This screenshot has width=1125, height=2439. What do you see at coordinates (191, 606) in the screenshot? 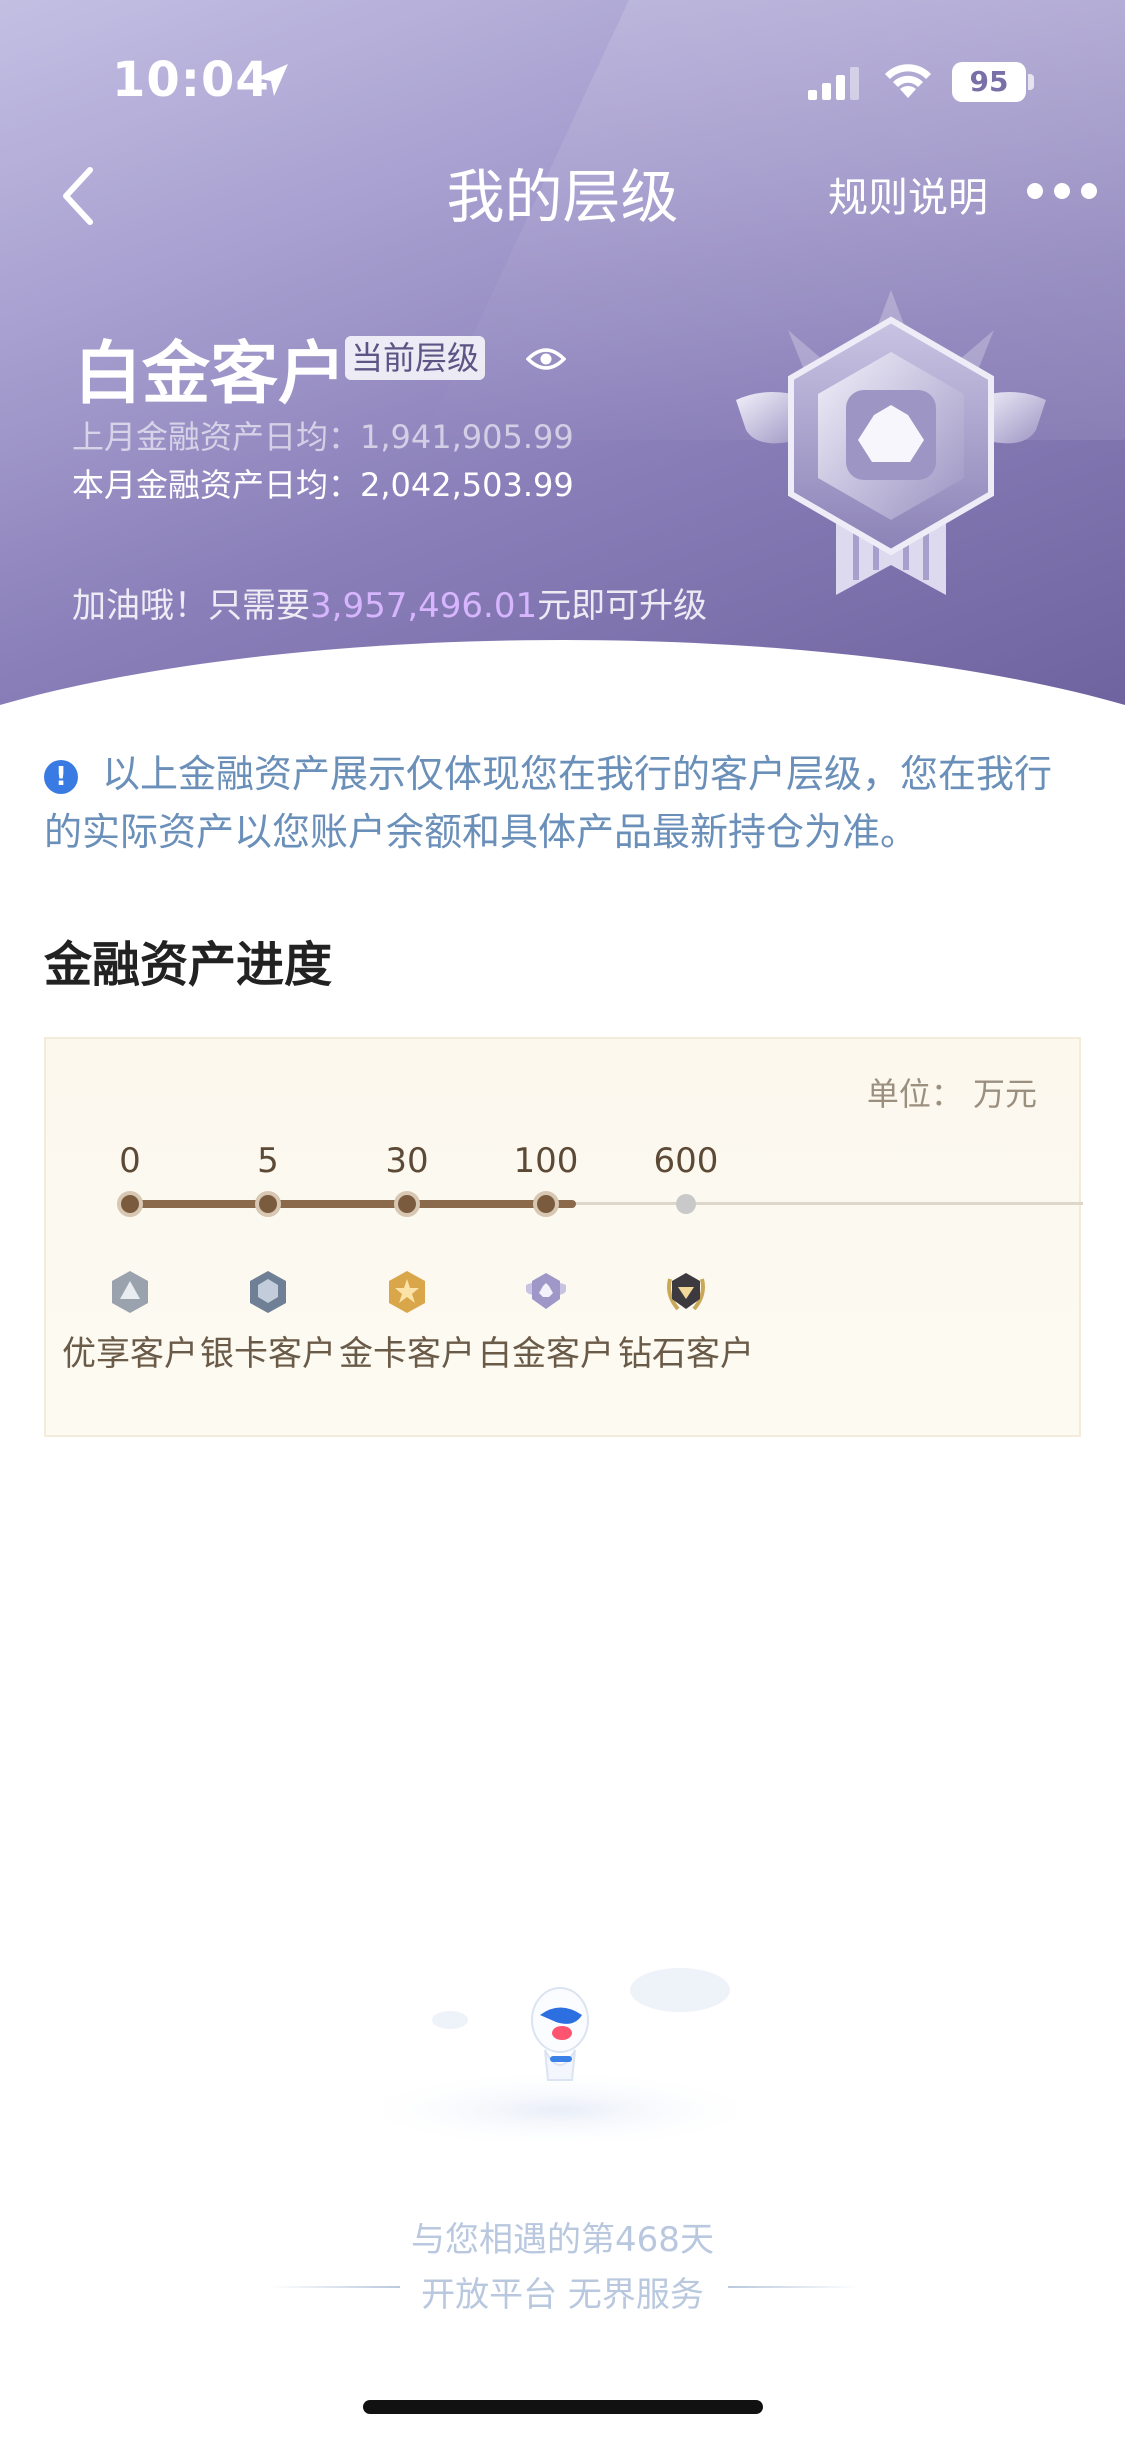
I see `upgrade-prefix: 加油哦！只需要` at bounding box center [191, 606].